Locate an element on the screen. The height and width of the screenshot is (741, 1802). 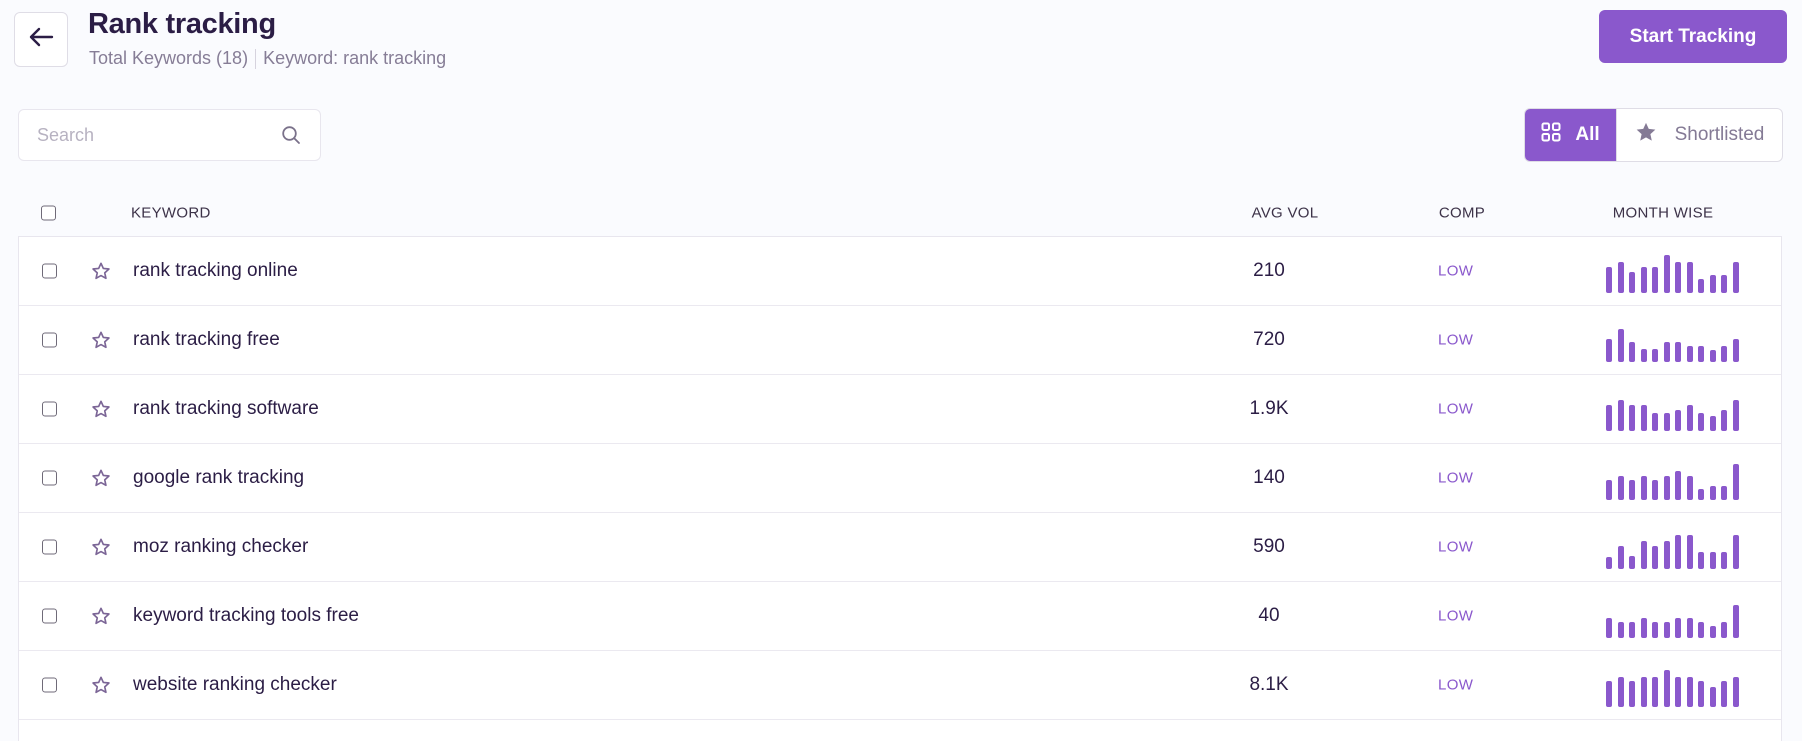
avg-volume: 40 is located at coordinates (1269, 615).